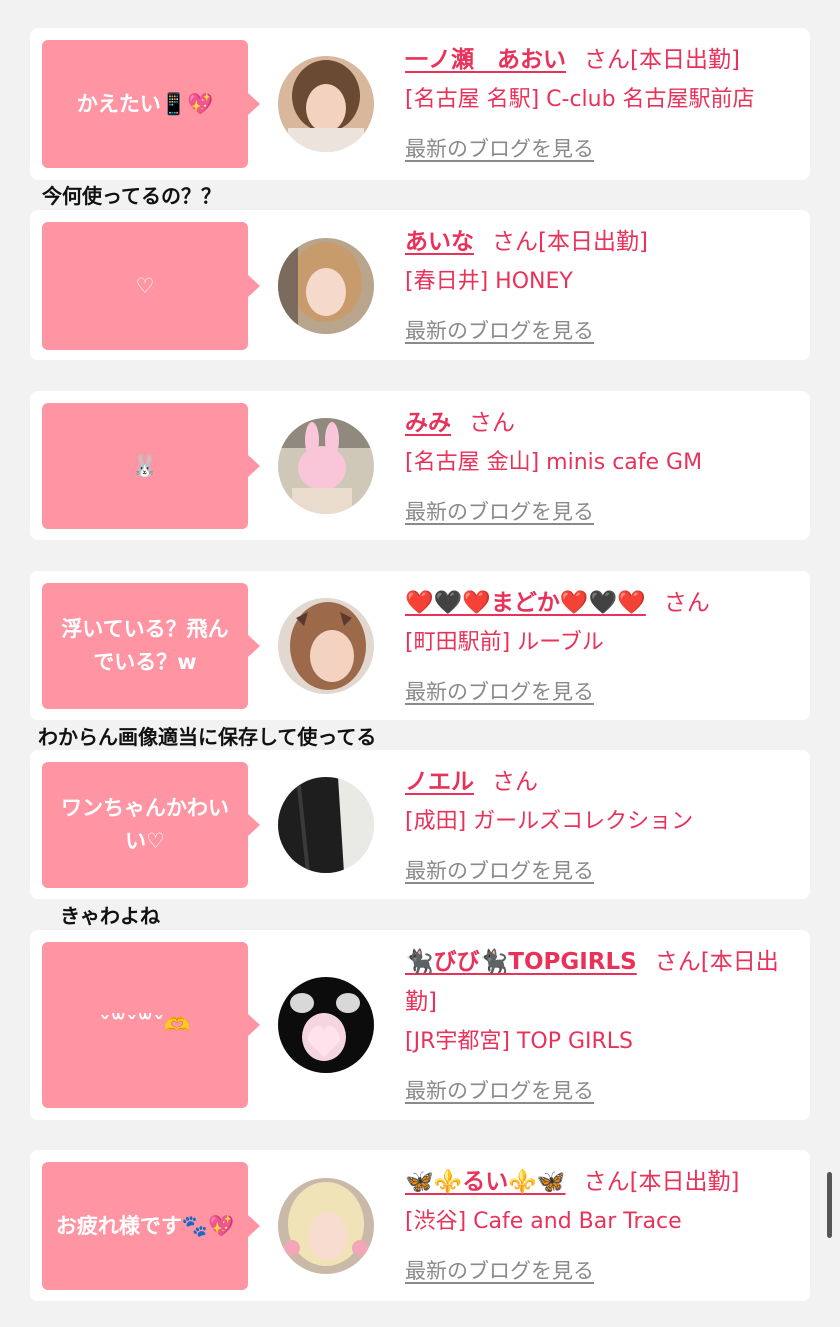 The width and height of the screenshot is (840, 1327). I want to click on message-bubble: 🐰, so click(151, 466).